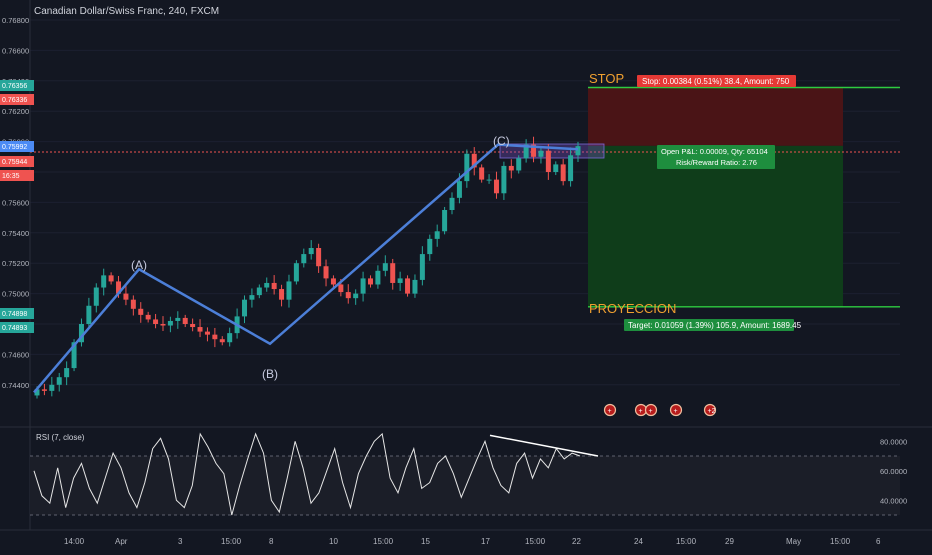  What do you see at coordinates (15, 354) in the screenshot?
I see `price-tick: 0.74600` at bounding box center [15, 354].